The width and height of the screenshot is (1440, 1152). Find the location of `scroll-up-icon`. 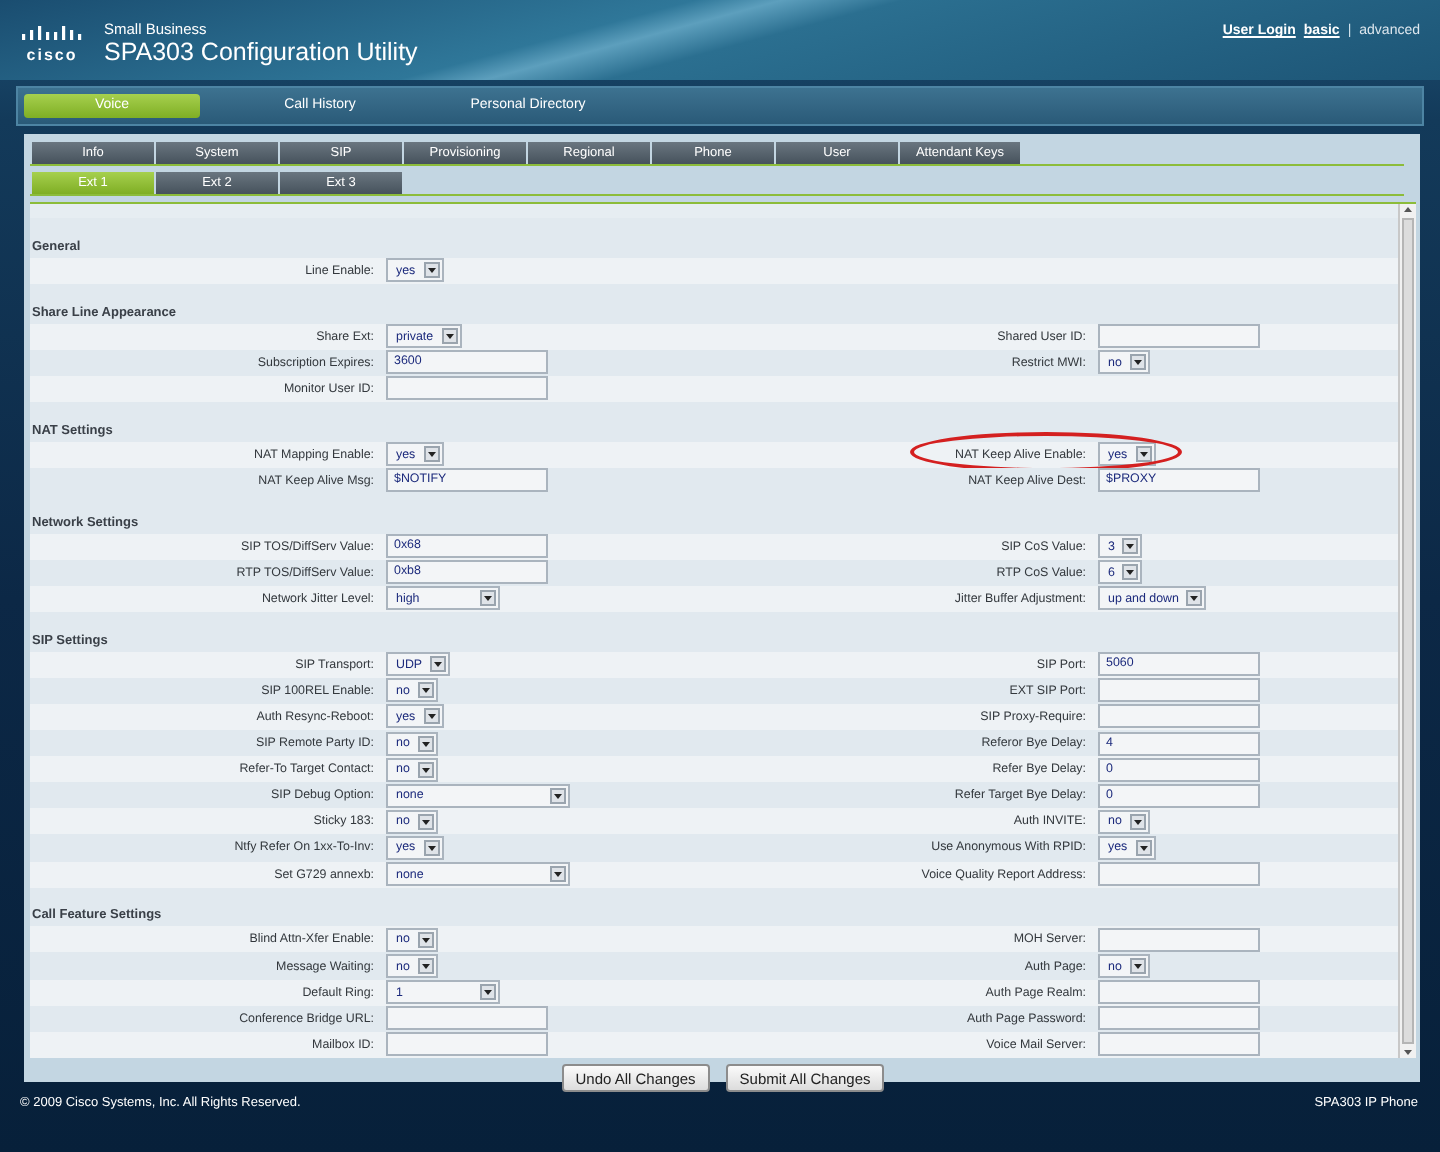

scroll-up-icon is located at coordinates (1408, 210).